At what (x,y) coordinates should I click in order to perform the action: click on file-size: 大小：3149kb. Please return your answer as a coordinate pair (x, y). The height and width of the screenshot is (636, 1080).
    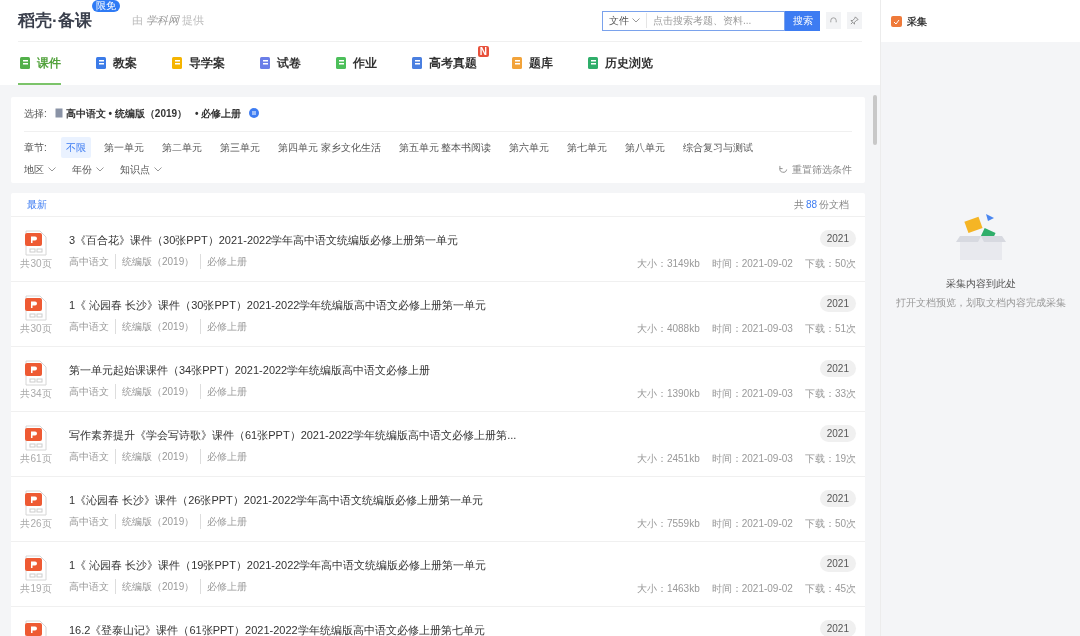
    Looking at the image, I should click on (668, 264).